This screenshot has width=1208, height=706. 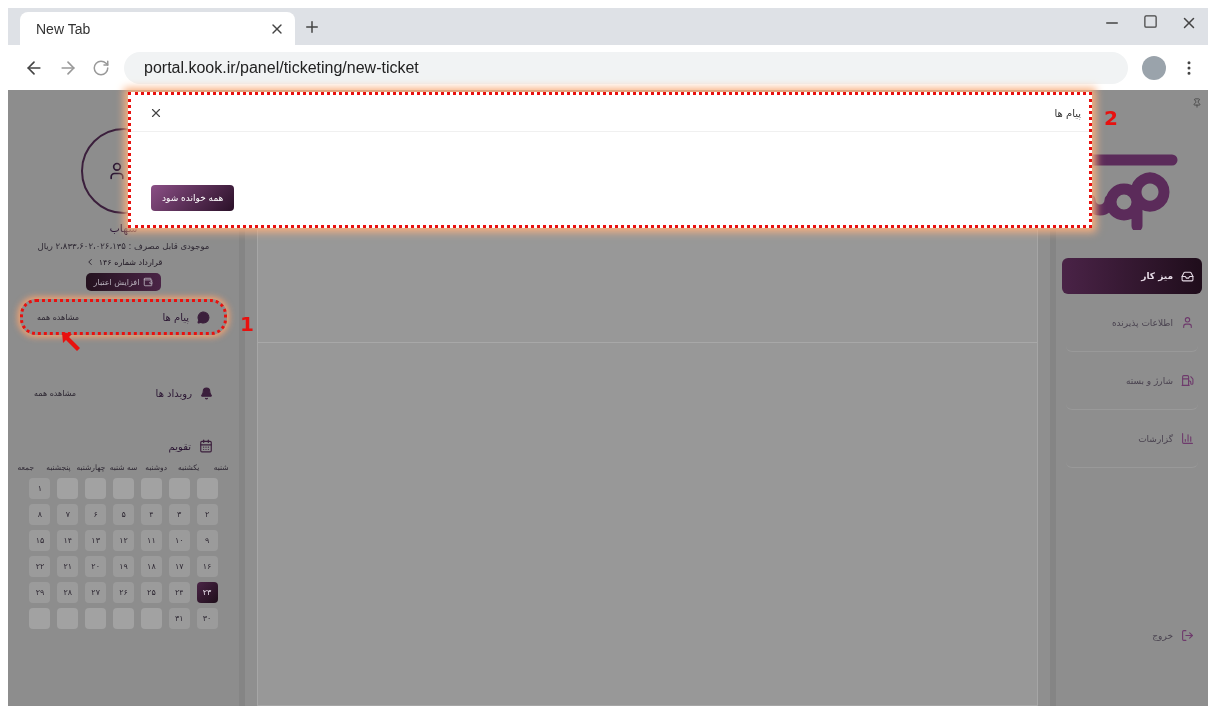 I want to click on close-icon, so click(x=156, y=113).